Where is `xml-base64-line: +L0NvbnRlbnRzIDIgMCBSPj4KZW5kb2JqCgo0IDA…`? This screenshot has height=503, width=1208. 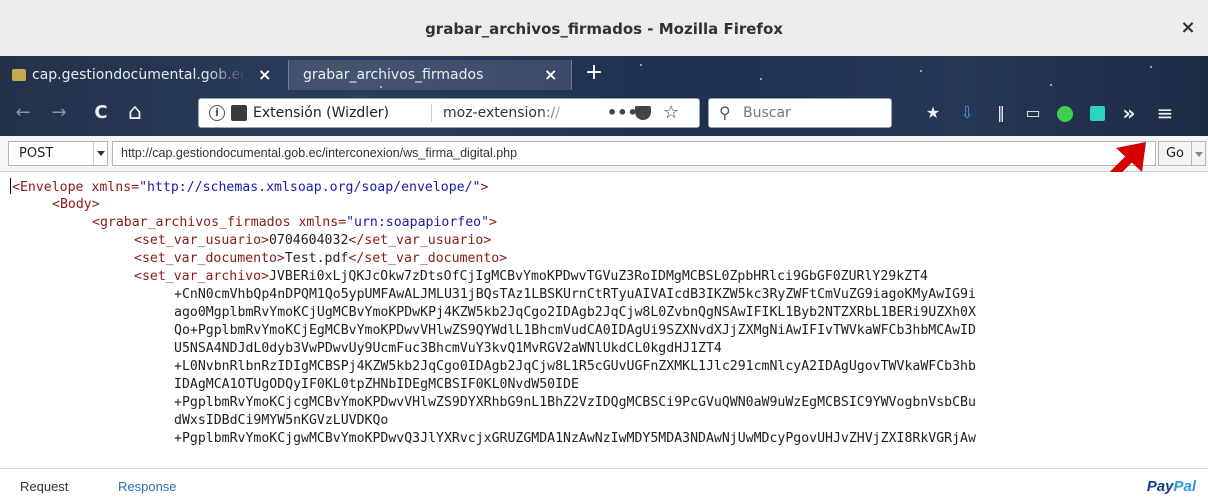
xml-base64-line: +L0NvbnRlbnRzIDIgMCBSPj4KZW5kb2JqCgo0IDA… is located at coordinates (575, 366).